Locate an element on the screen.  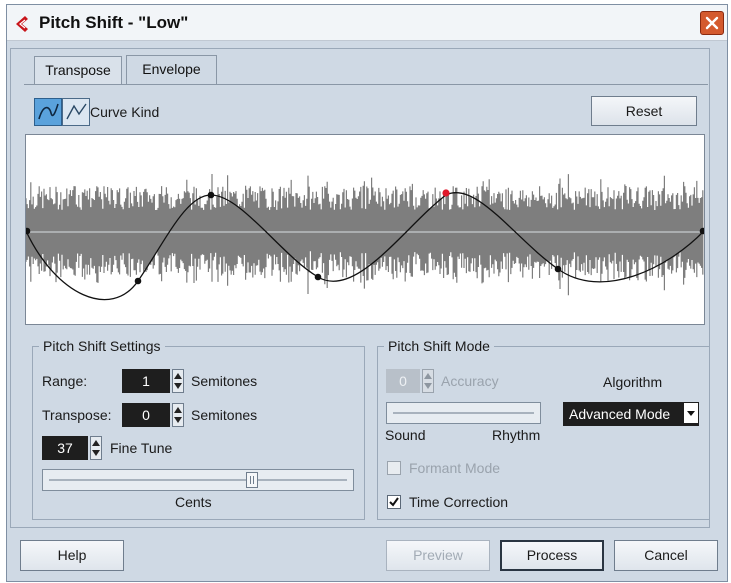
algorithm-label: Algorithm is located at coordinates (633, 382).